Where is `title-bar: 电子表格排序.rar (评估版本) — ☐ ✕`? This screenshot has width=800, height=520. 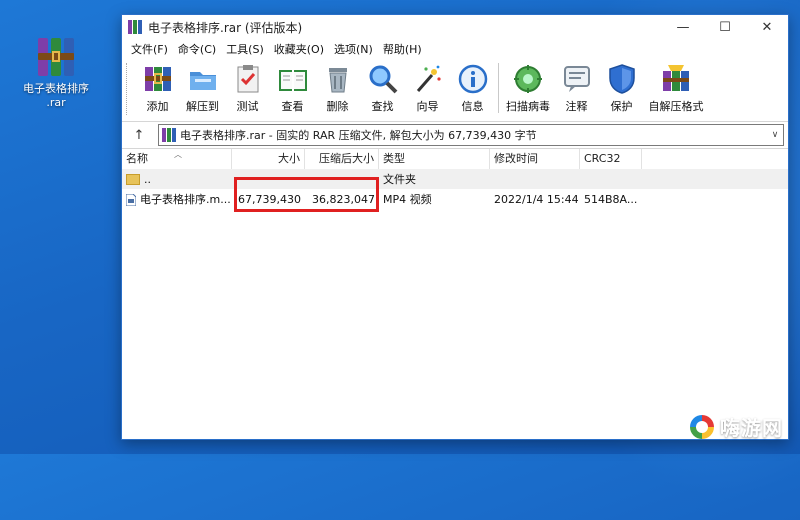
title-bar: 电子表格排序.rar (评估版本) — ☐ ✕ is located at coordinates (455, 27).